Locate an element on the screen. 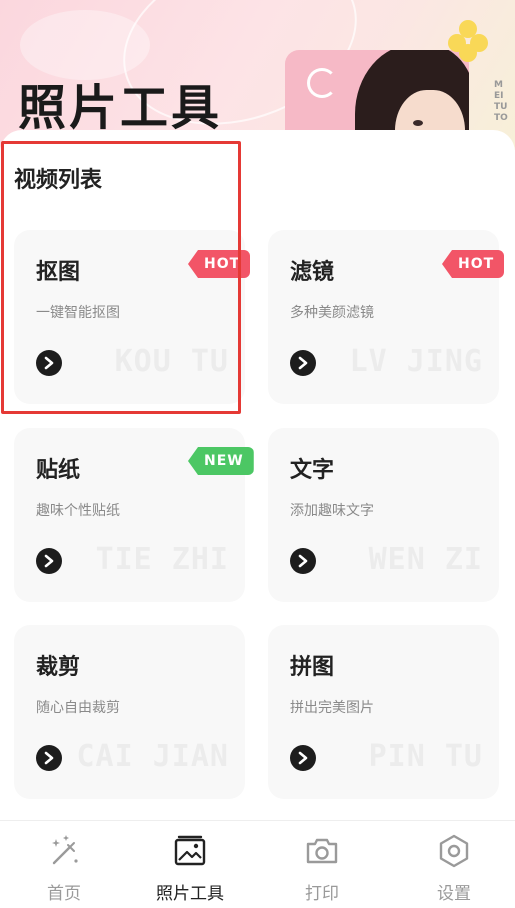  tab-home: 首页 is located at coordinates (64, 864).